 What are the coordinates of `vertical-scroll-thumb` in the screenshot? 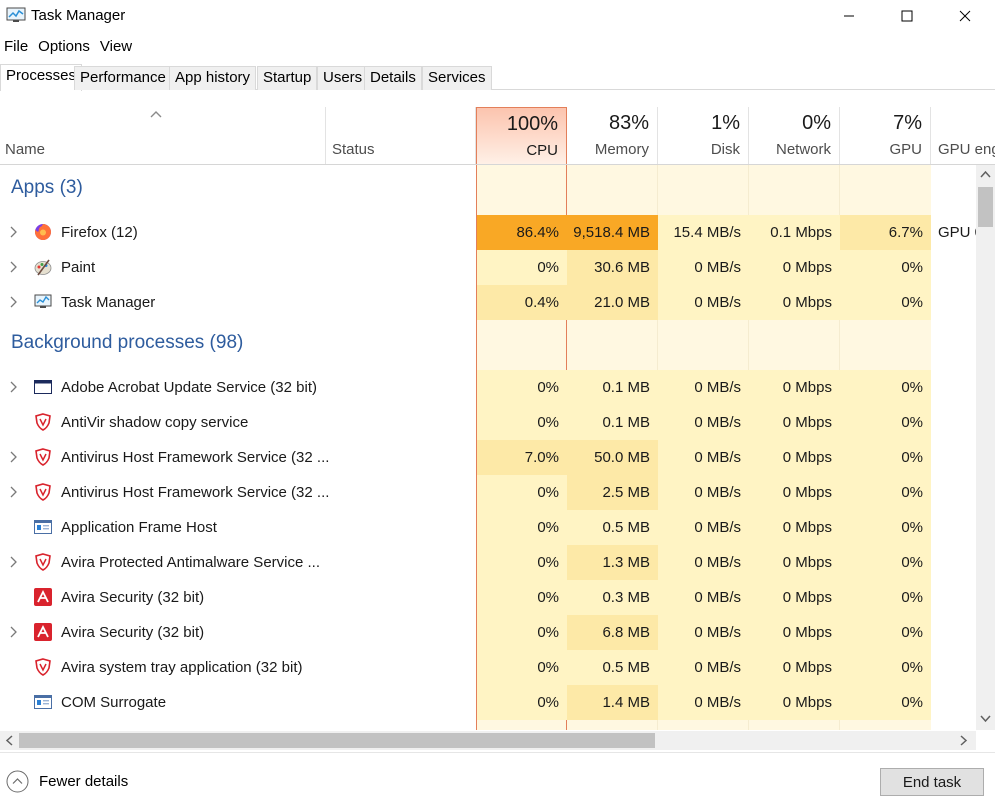 It's located at (985, 207).